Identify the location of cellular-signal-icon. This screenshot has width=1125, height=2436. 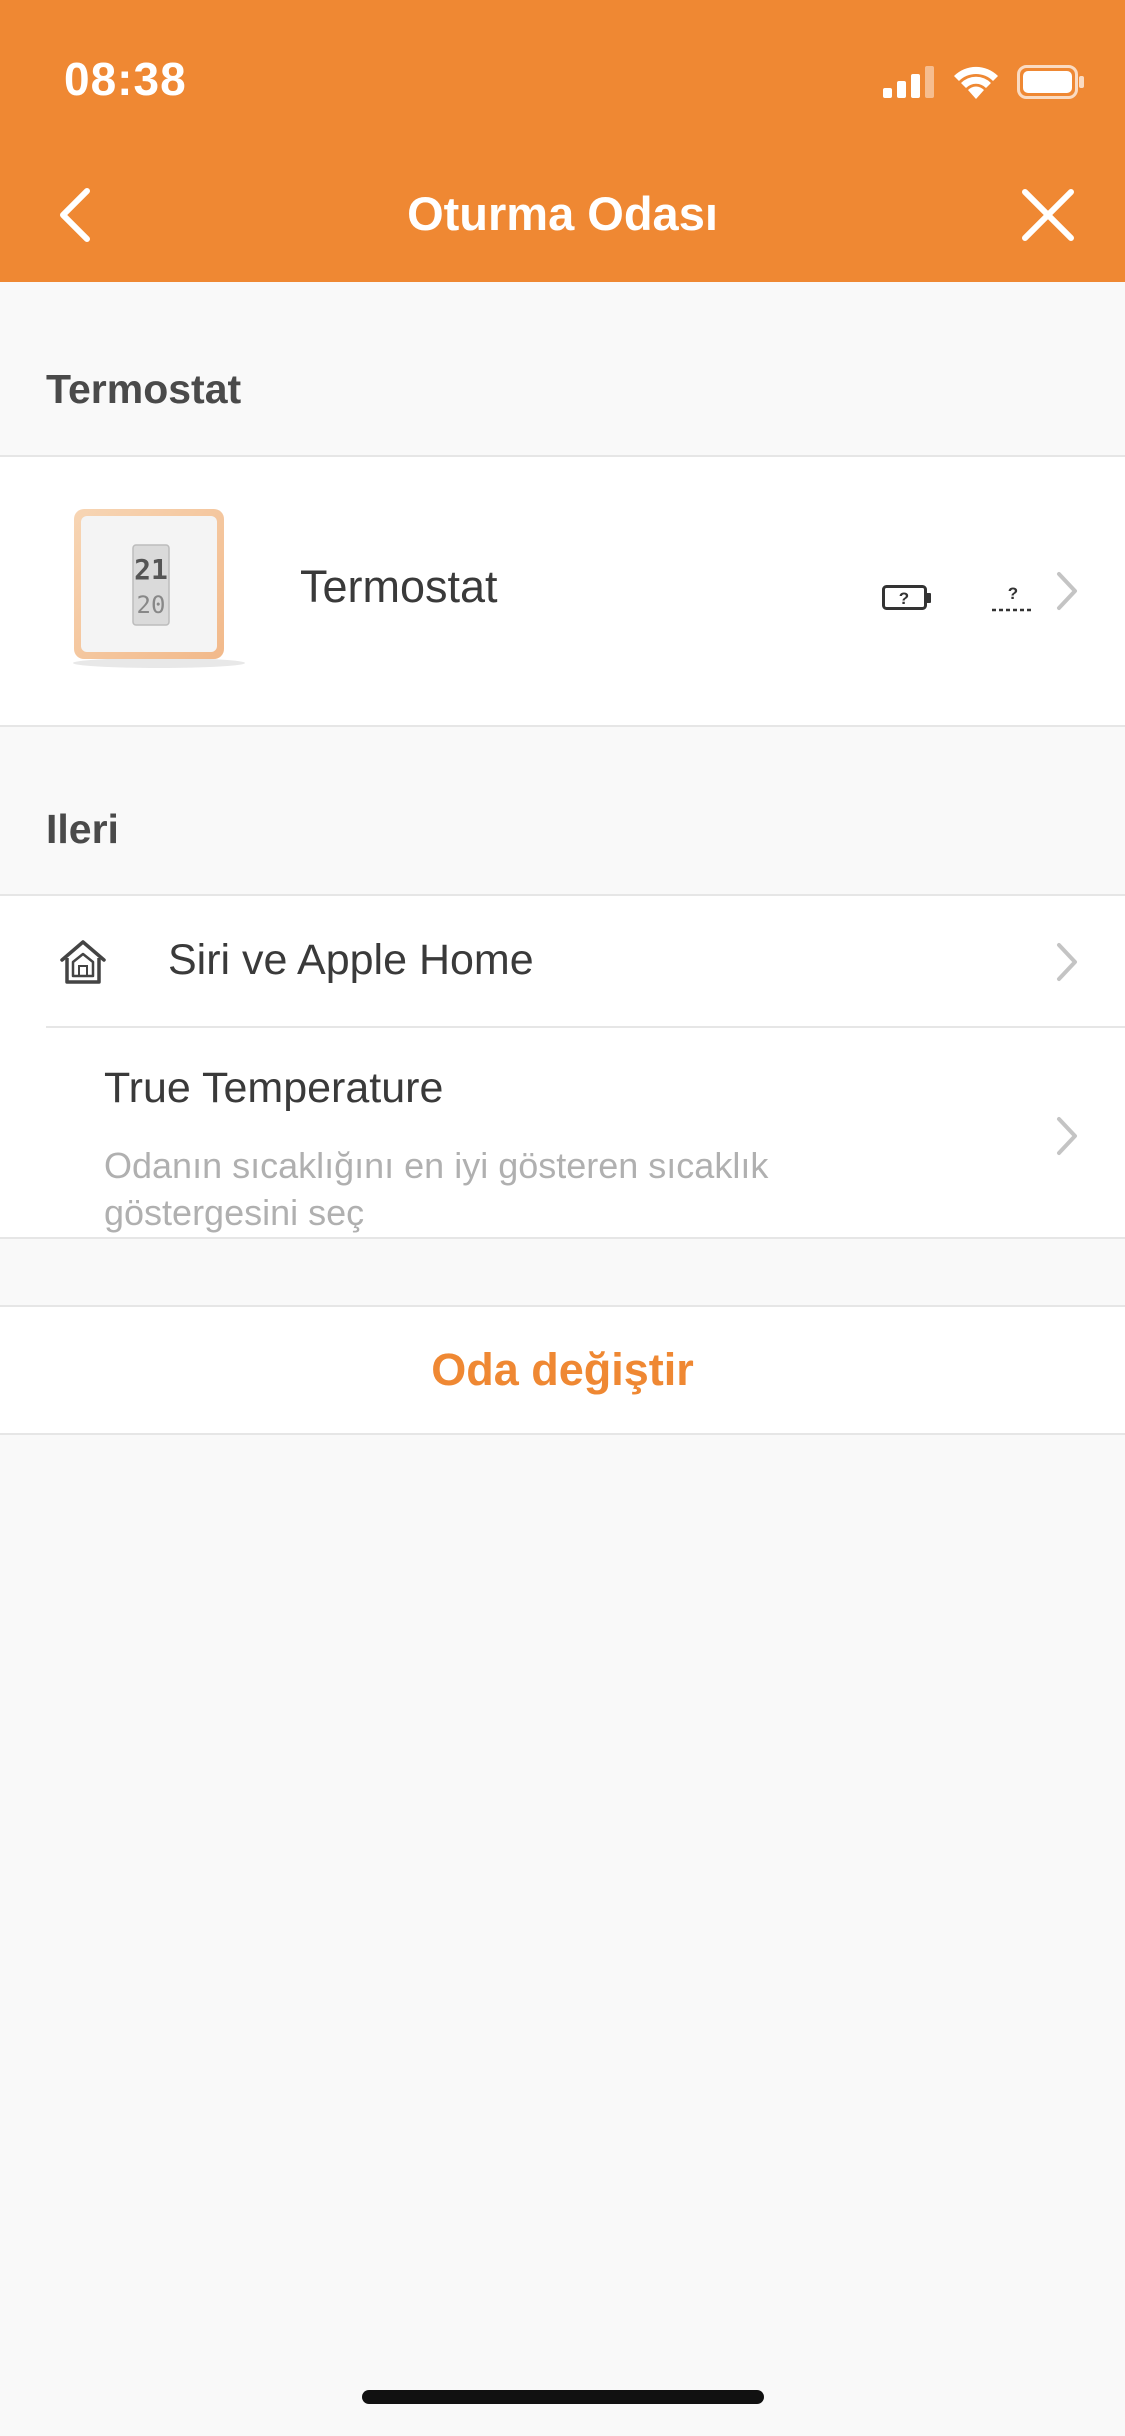
(908, 82).